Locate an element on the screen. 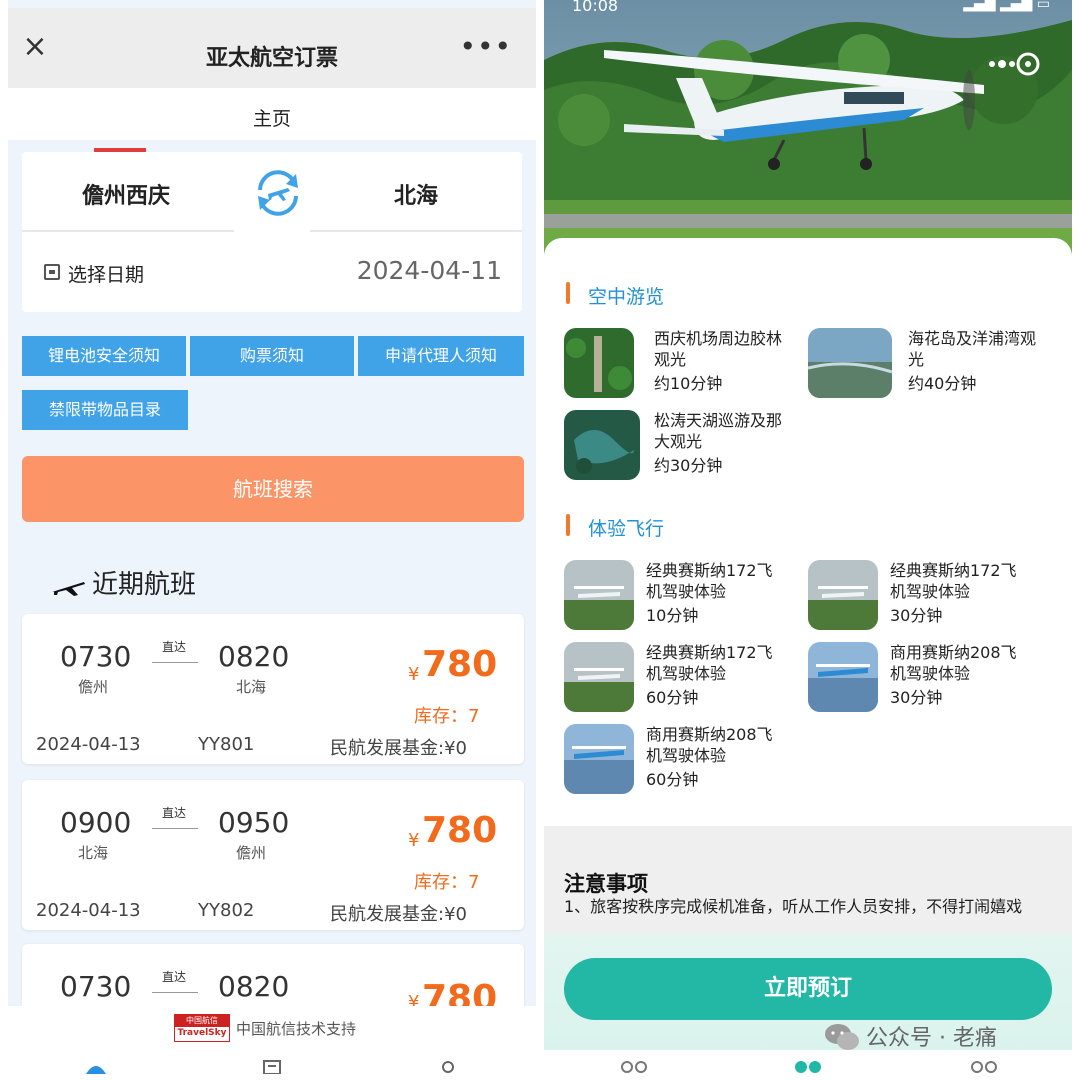 The width and height of the screenshot is (1080, 1080). experience-item: 经典赛斯纳172飞机驾驶体验 60分钟 is located at coordinates (684, 679).